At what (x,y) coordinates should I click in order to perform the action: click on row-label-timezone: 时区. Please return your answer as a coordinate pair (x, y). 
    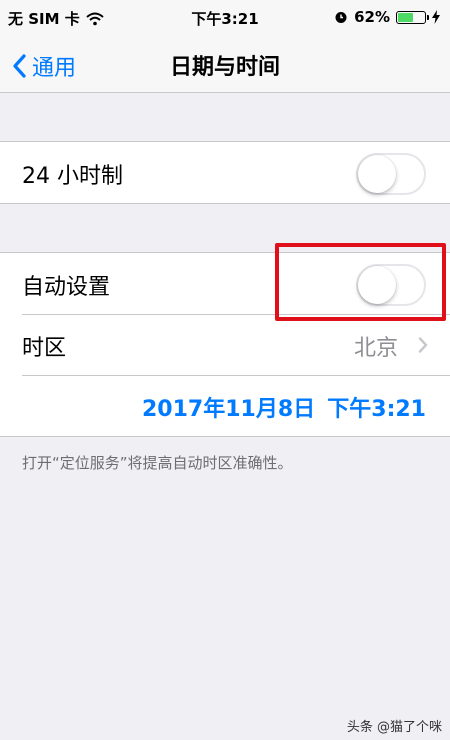
    Looking at the image, I should click on (44, 348).